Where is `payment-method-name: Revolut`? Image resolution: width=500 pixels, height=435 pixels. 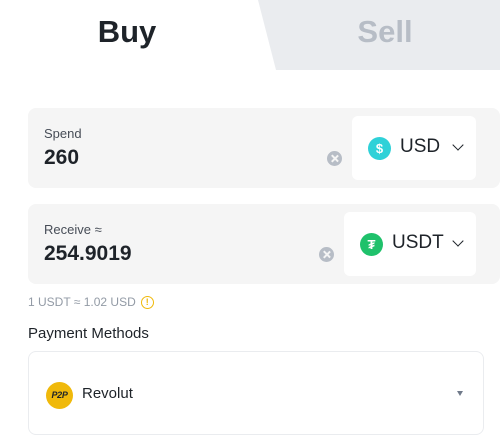
payment-method-name: Revolut is located at coordinates (107, 393).